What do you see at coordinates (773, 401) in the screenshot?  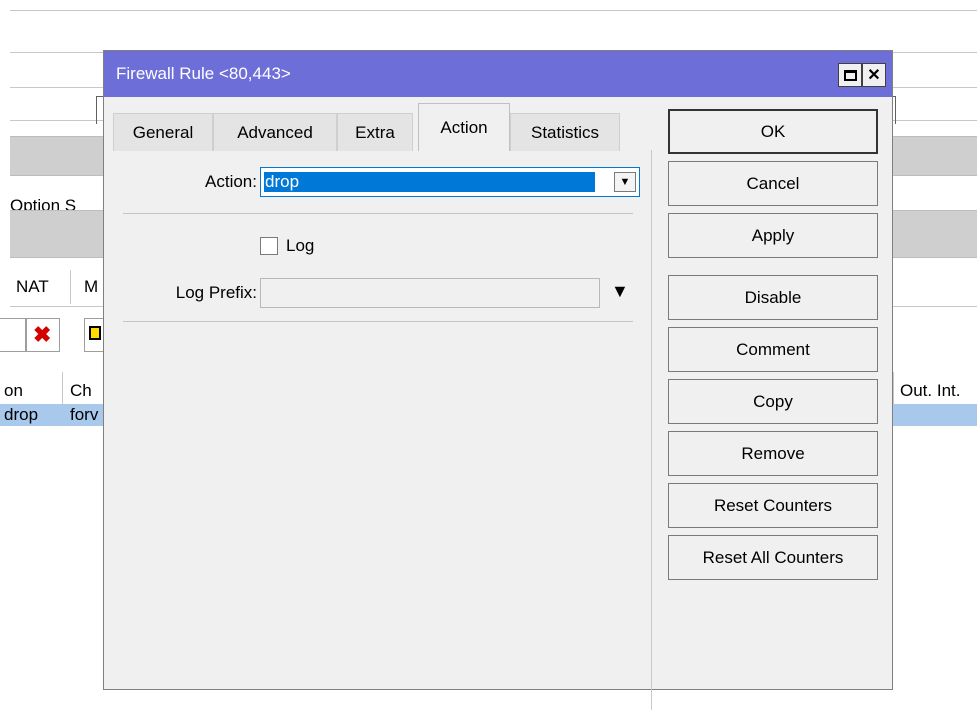 I see `copy-button: Copy` at bounding box center [773, 401].